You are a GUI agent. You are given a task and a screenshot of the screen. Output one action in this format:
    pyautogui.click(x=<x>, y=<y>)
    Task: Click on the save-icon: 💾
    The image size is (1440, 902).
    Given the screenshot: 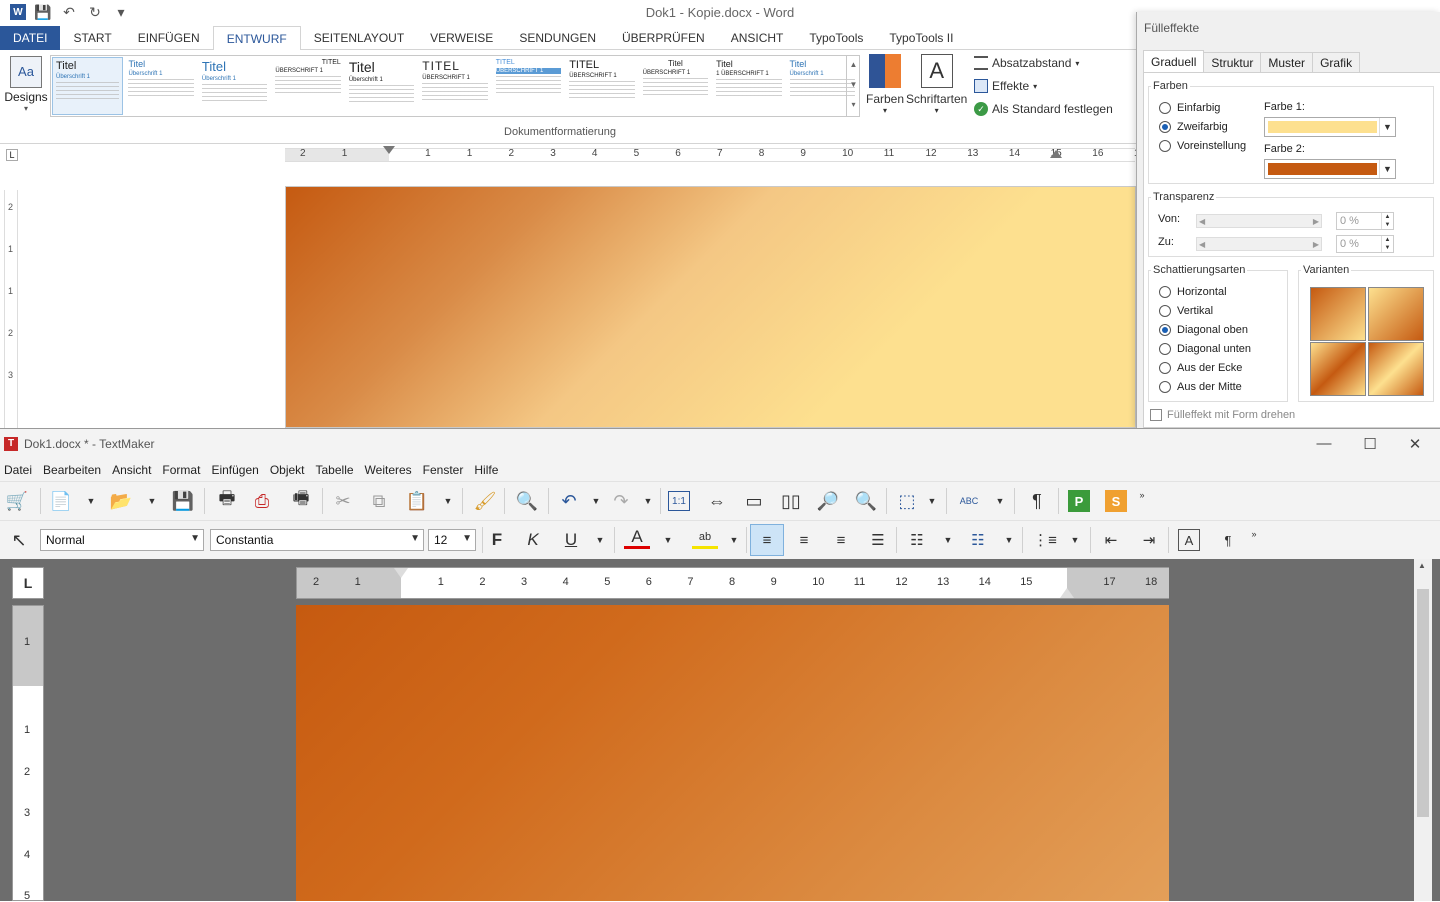 What is the action you would take?
    pyautogui.click(x=183, y=501)
    